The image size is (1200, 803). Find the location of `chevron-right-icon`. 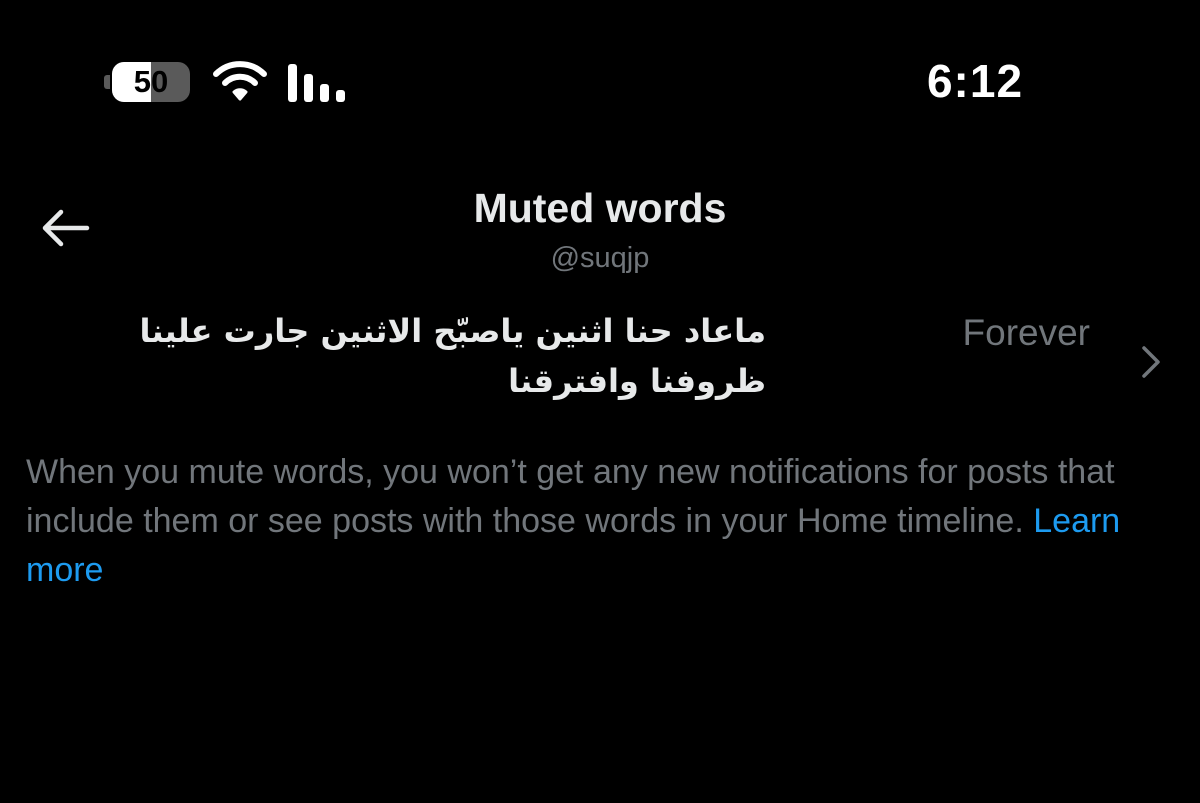

chevron-right-icon is located at coordinates (1151, 362).